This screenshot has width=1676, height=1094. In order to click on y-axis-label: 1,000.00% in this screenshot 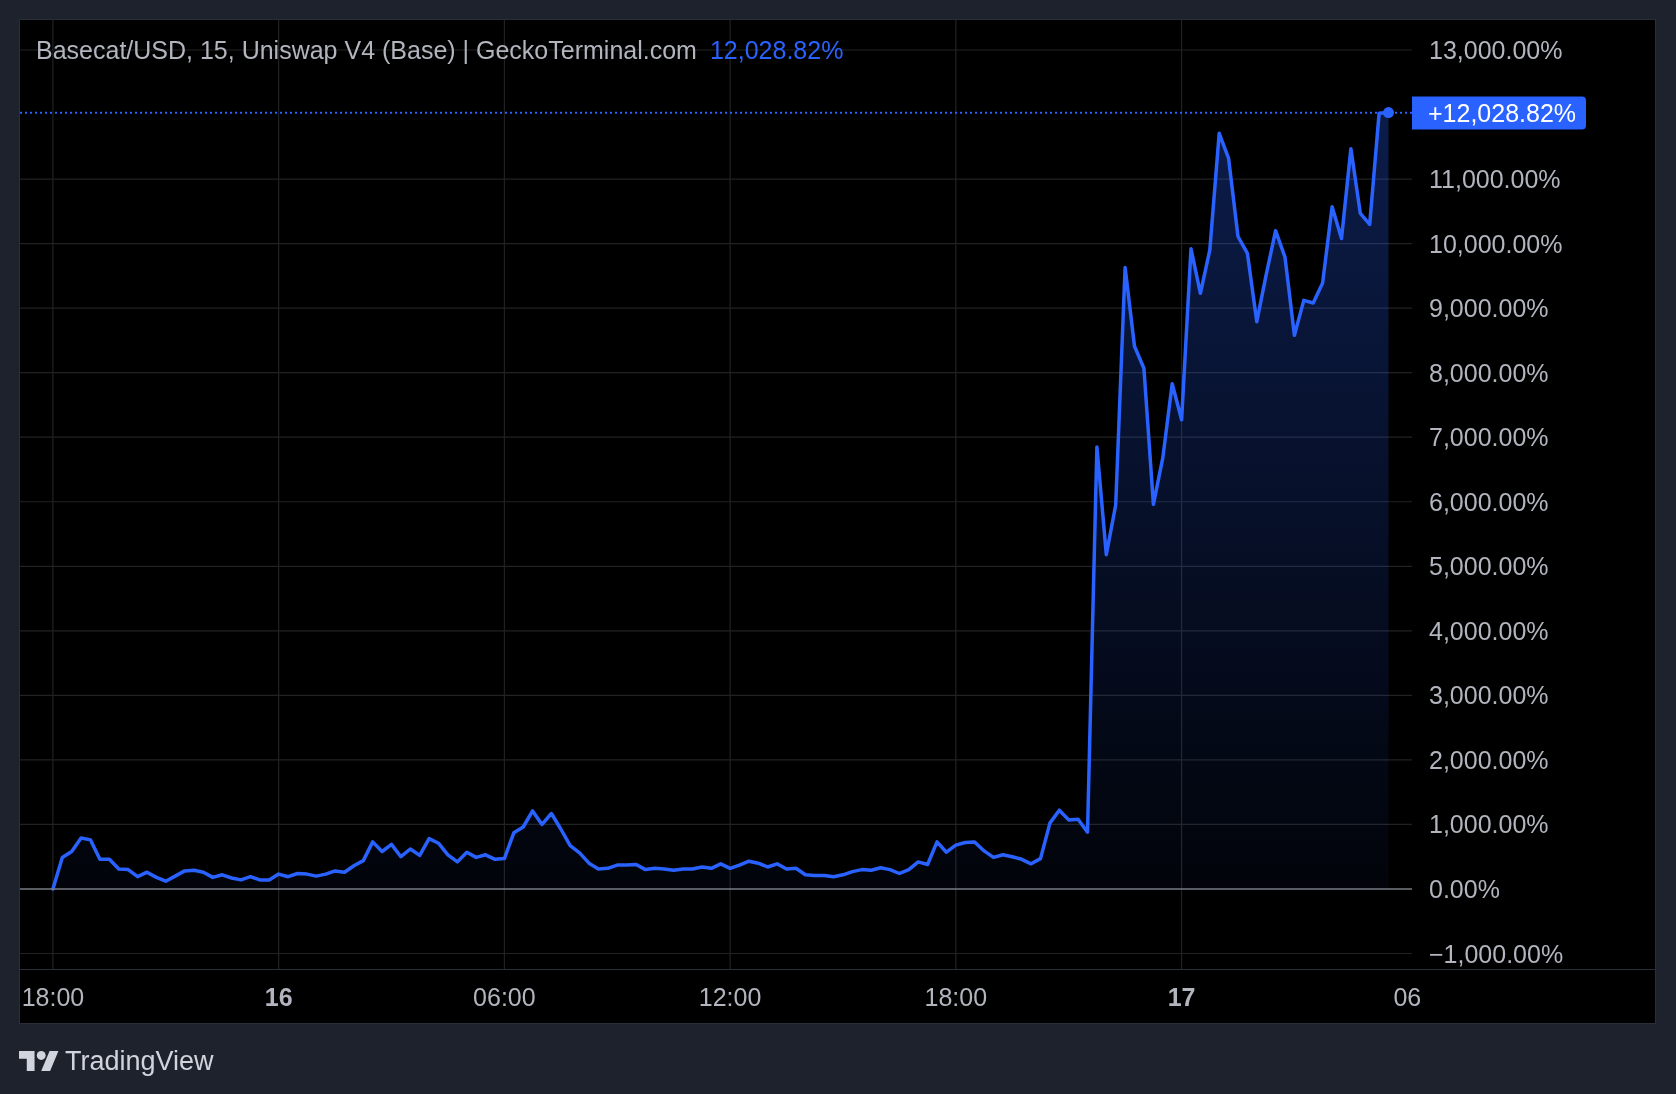, I will do `click(1489, 824)`.